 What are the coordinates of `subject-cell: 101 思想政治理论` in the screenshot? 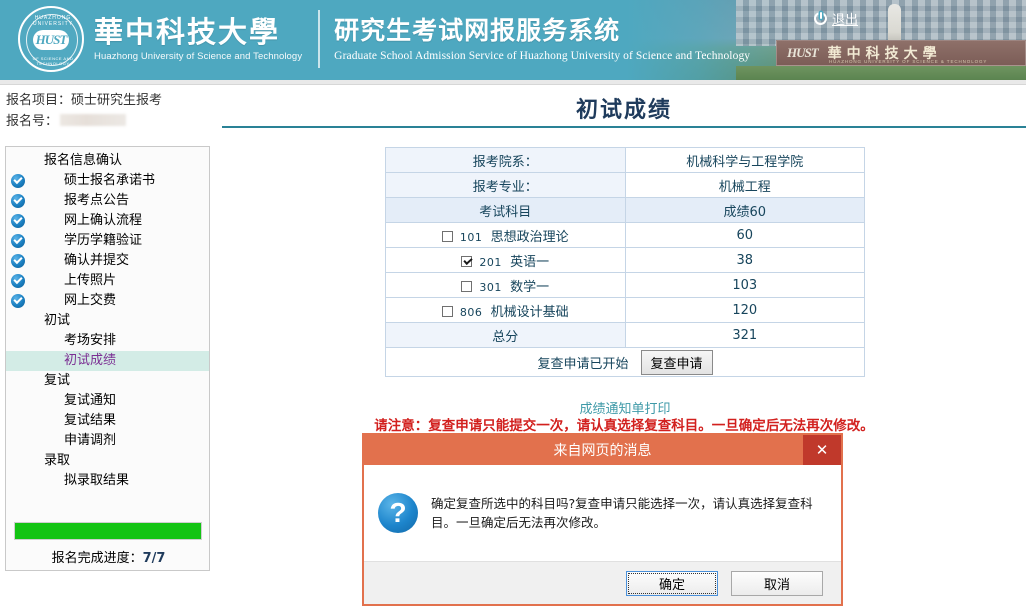 It's located at (505, 235).